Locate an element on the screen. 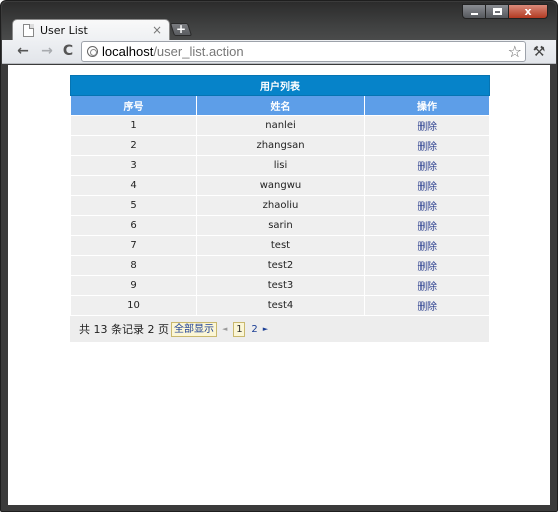 The width and height of the screenshot is (558, 512). row-name-cell: zhangsan is located at coordinates (280, 145).